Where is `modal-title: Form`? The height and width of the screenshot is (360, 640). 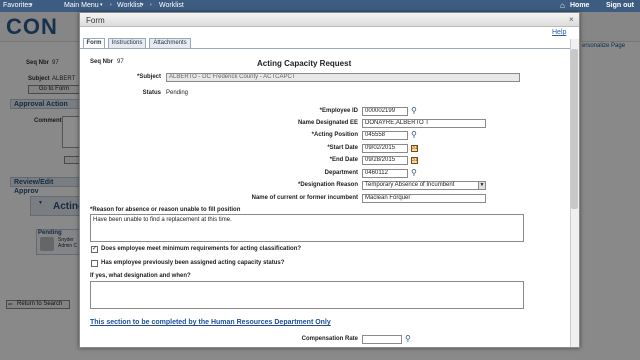
modal-title: Form is located at coordinates (95, 20).